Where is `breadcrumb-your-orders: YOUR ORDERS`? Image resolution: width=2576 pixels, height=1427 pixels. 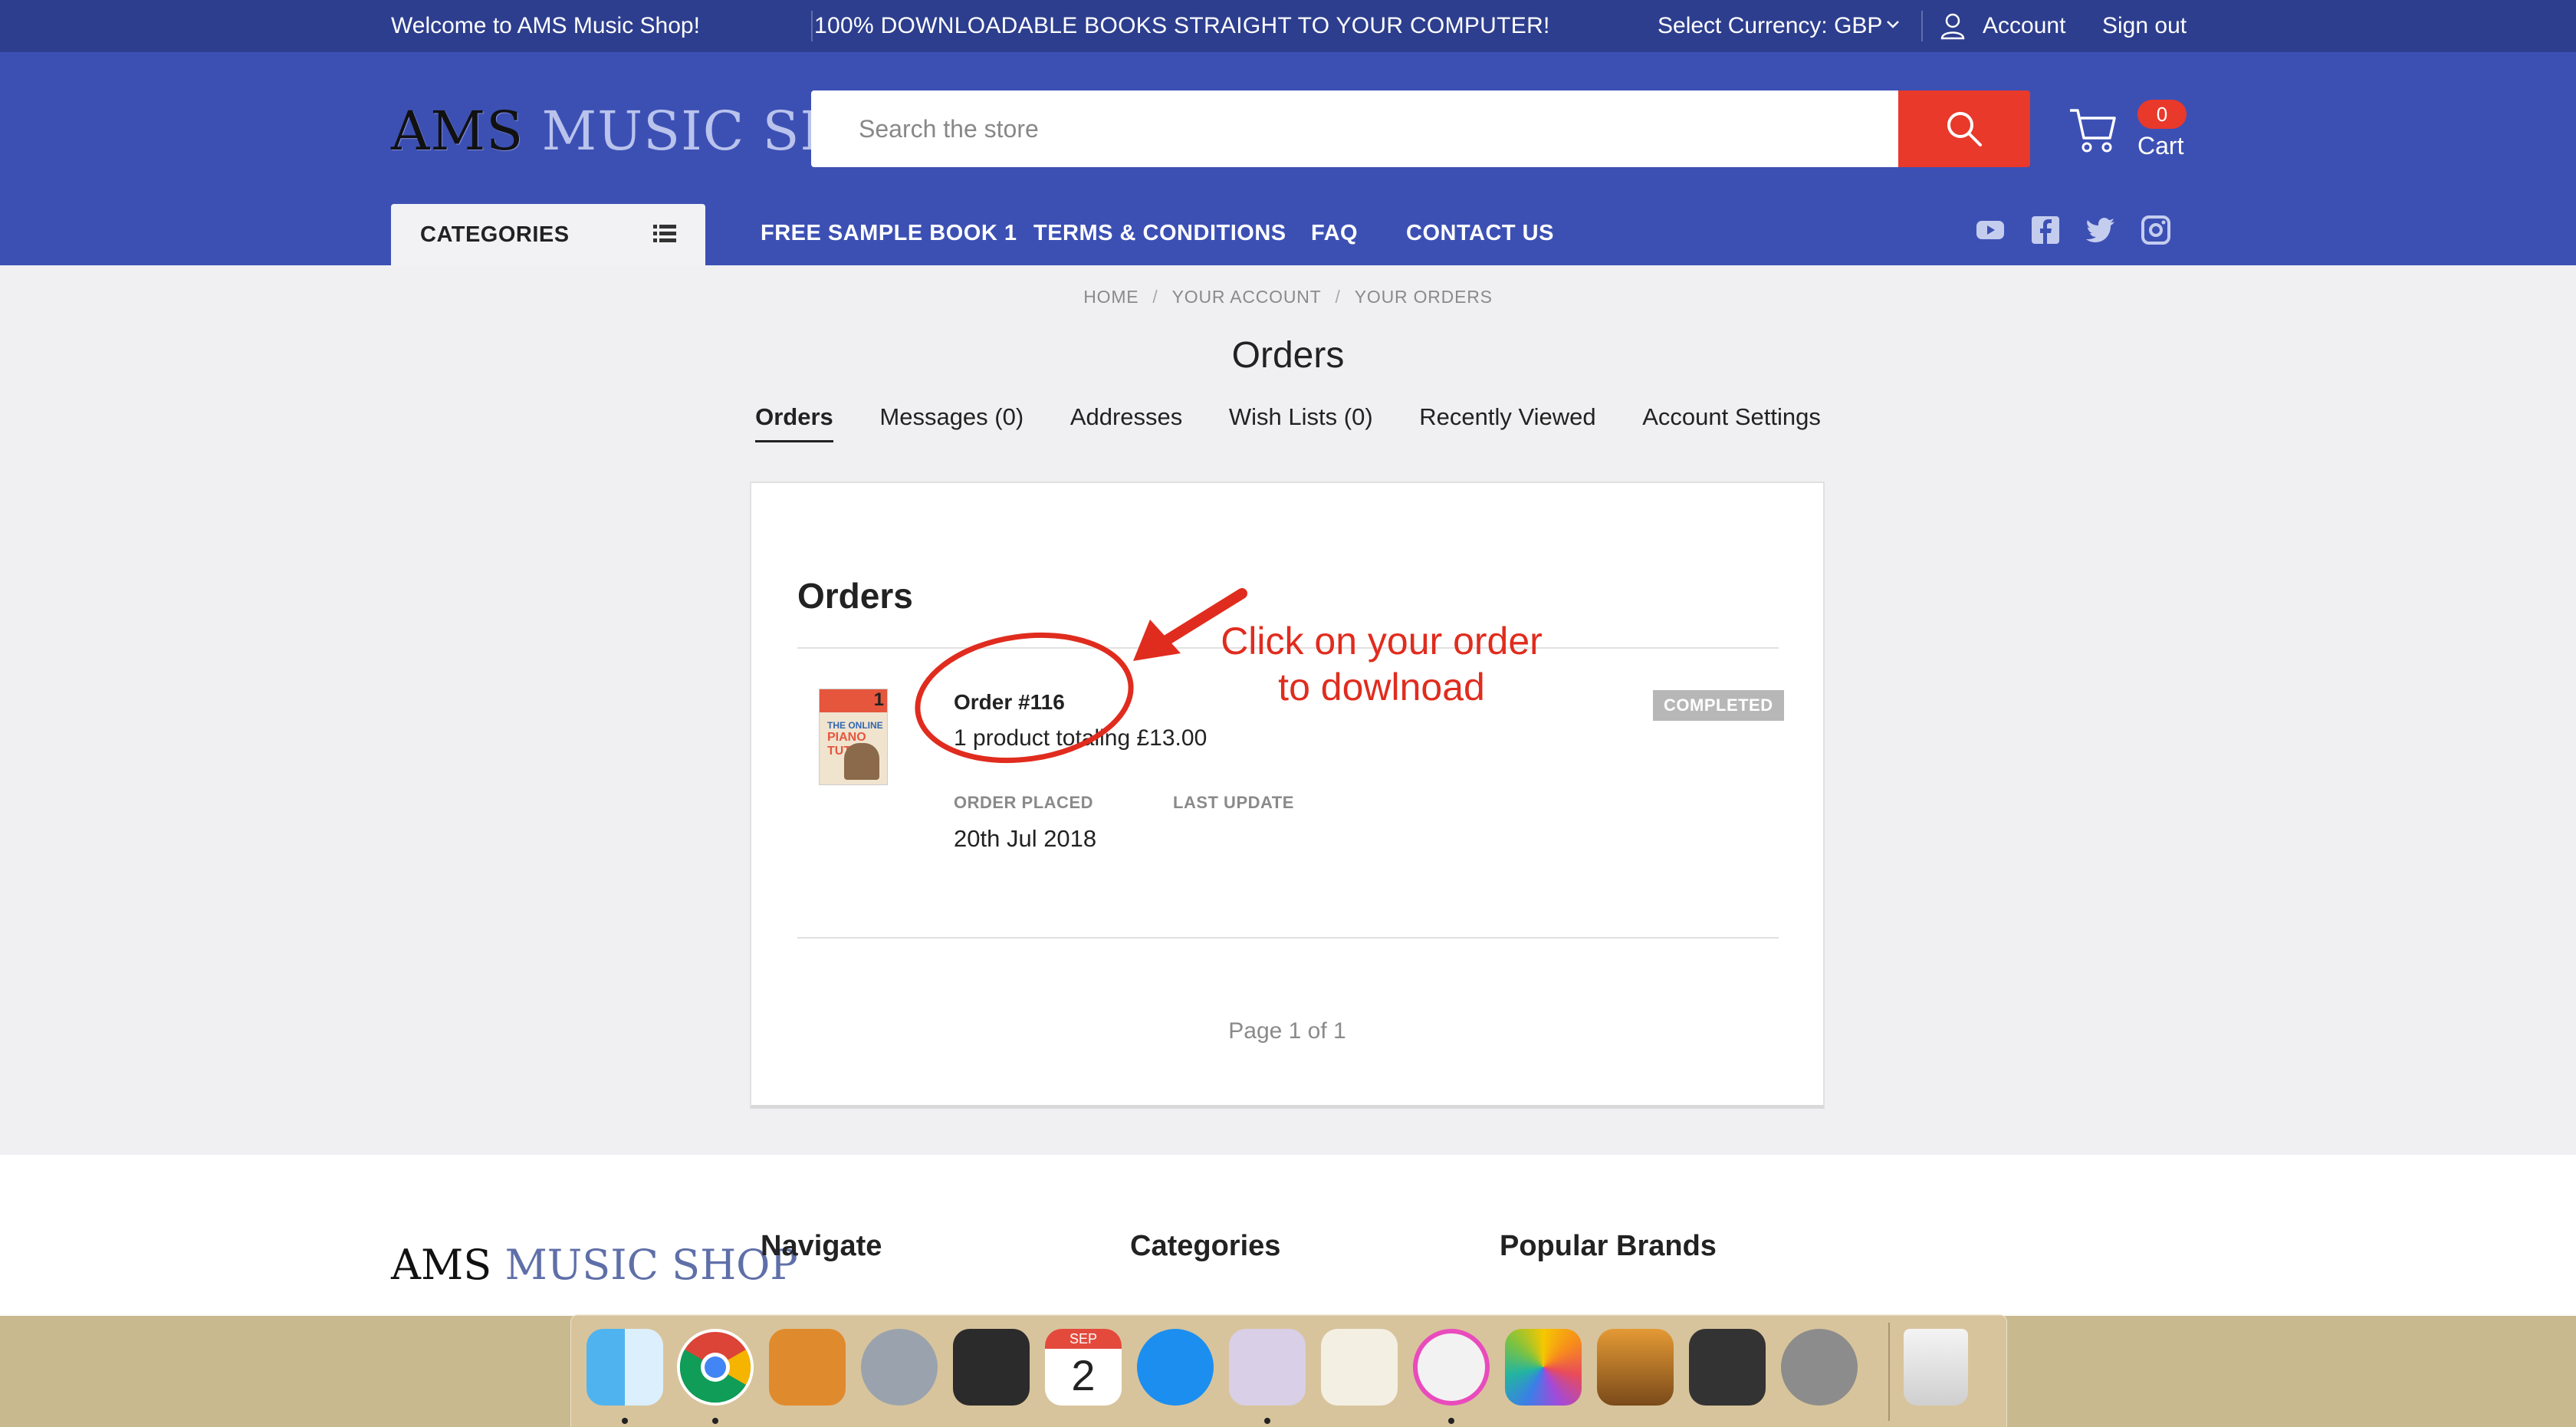 breadcrumb-your-orders: YOUR ORDERS is located at coordinates (1424, 297).